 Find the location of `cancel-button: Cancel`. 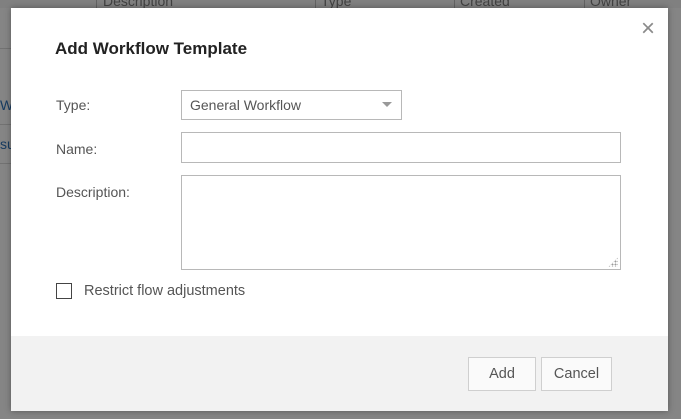

cancel-button: Cancel is located at coordinates (576, 374).